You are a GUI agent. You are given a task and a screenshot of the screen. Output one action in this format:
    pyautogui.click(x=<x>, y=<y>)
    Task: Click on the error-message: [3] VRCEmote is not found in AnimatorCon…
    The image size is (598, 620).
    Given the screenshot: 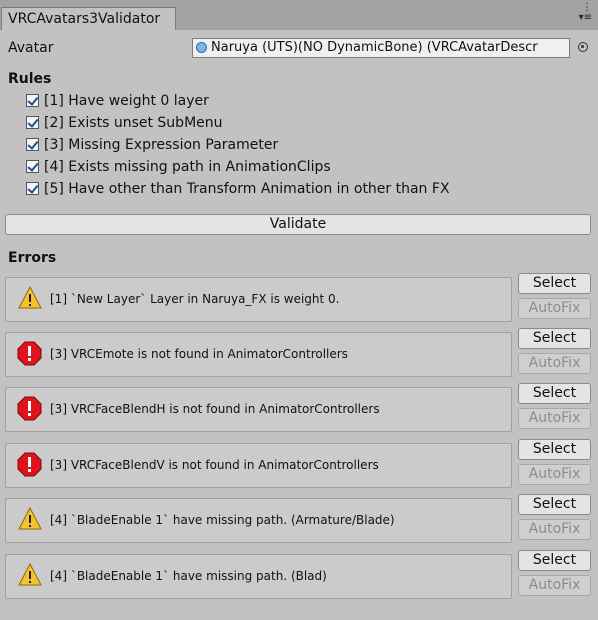 What is the action you would take?
    pyautogui.click(x=199, y=354)
    